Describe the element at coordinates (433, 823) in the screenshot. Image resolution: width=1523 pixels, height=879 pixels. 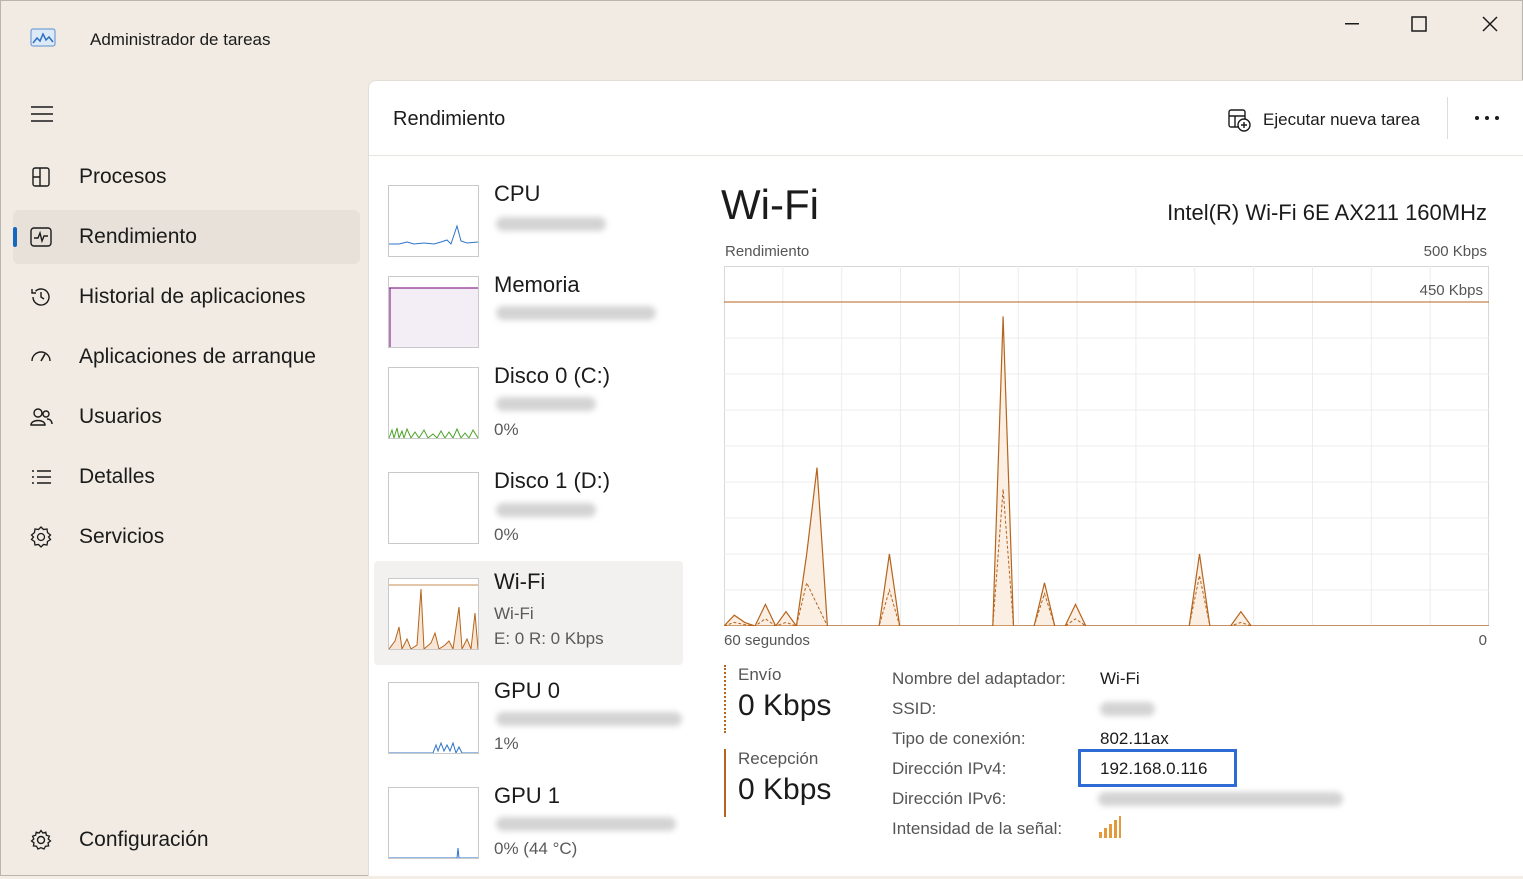
I see `gpu1-thumbnail` at that location.